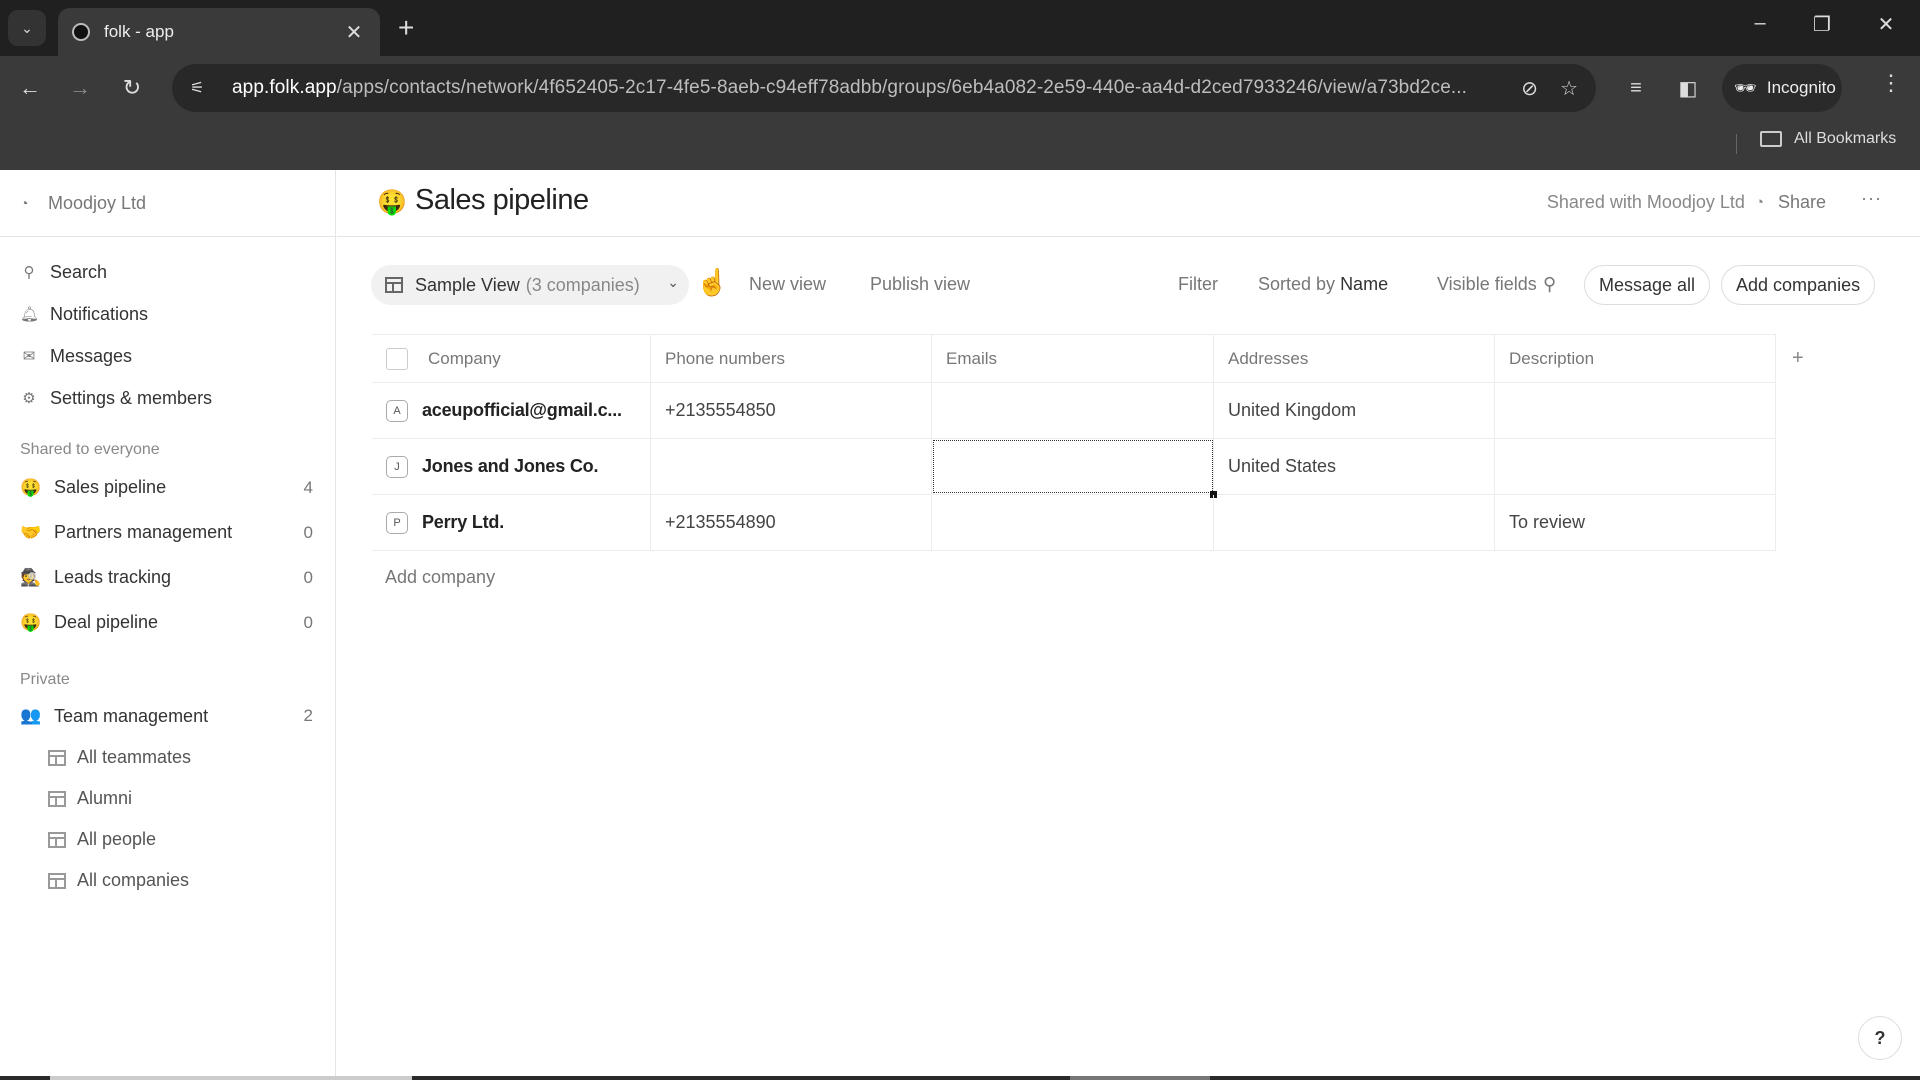  Describe the element at coordinates (99, 313) in the screenshot. I see `sidebar-item-label: Notifications` at that location.